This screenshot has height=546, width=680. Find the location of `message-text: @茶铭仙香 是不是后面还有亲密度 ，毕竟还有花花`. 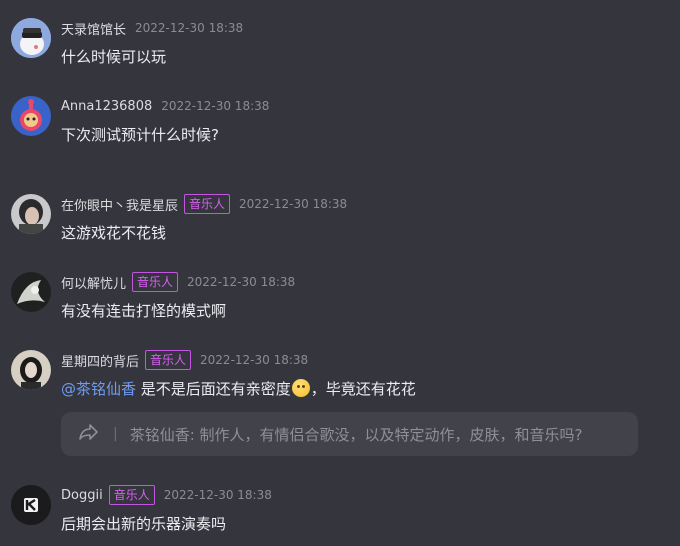

message-text: @茶铭仙香 是不是后面还有亲密度 ，毕竟还有花花 is located at coordinates (238, 389).